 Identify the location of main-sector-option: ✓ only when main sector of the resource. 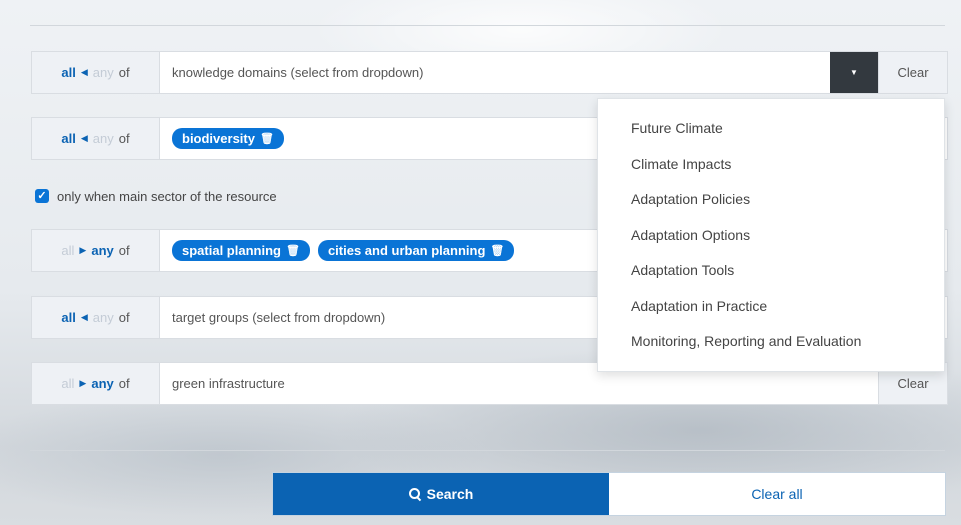
(156, 196).